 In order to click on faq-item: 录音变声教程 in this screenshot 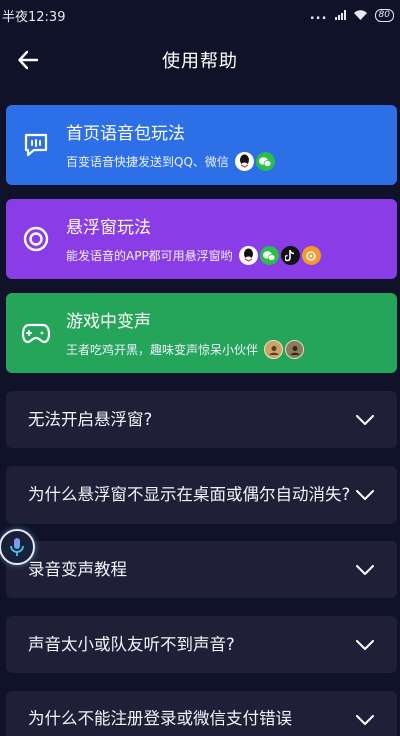, I will do `click(201, 569)`.